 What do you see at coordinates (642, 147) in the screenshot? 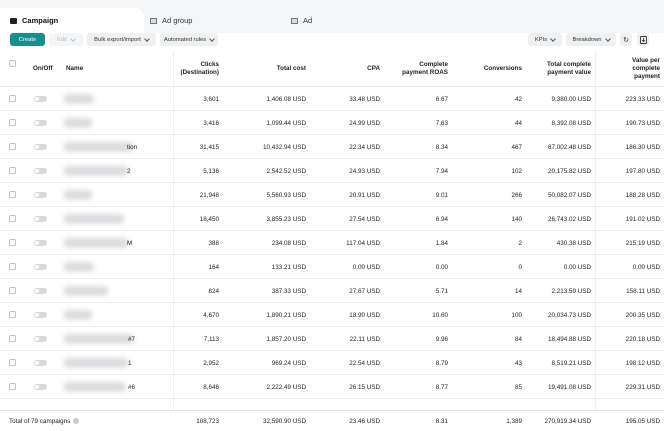
I see `cell-value-per: 186.30 USD` at bounding box center [642, 147].